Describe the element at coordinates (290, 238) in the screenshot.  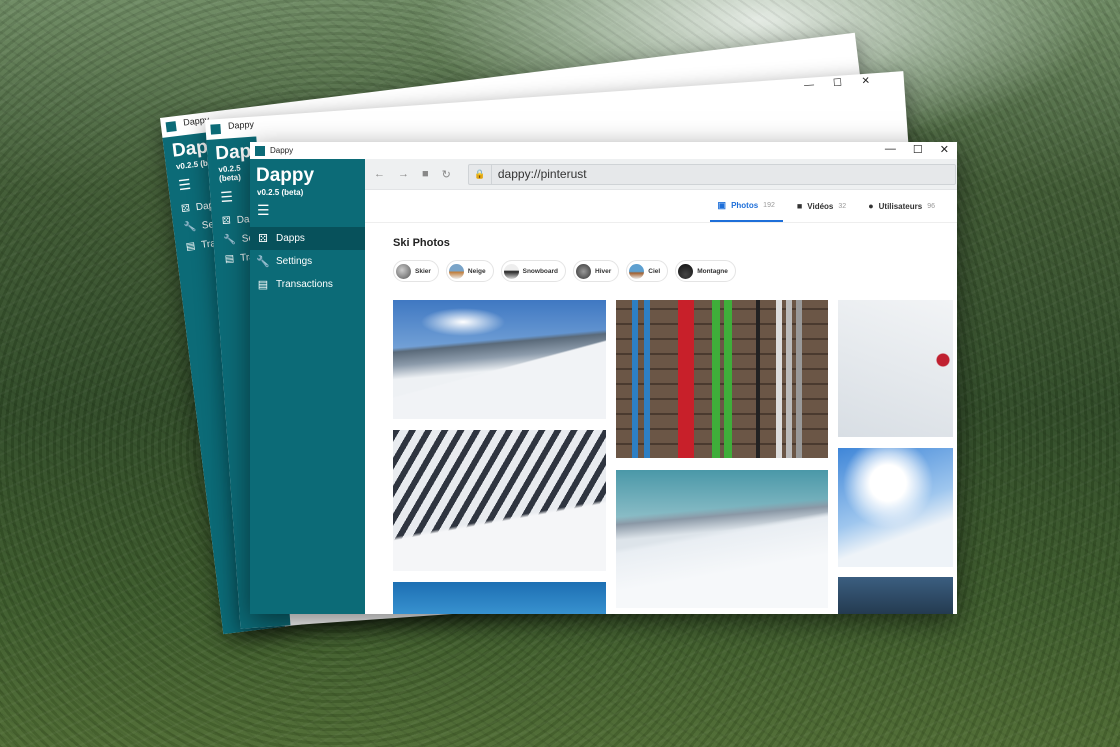
I see `sidebar-item-label: Dapps` at that location.